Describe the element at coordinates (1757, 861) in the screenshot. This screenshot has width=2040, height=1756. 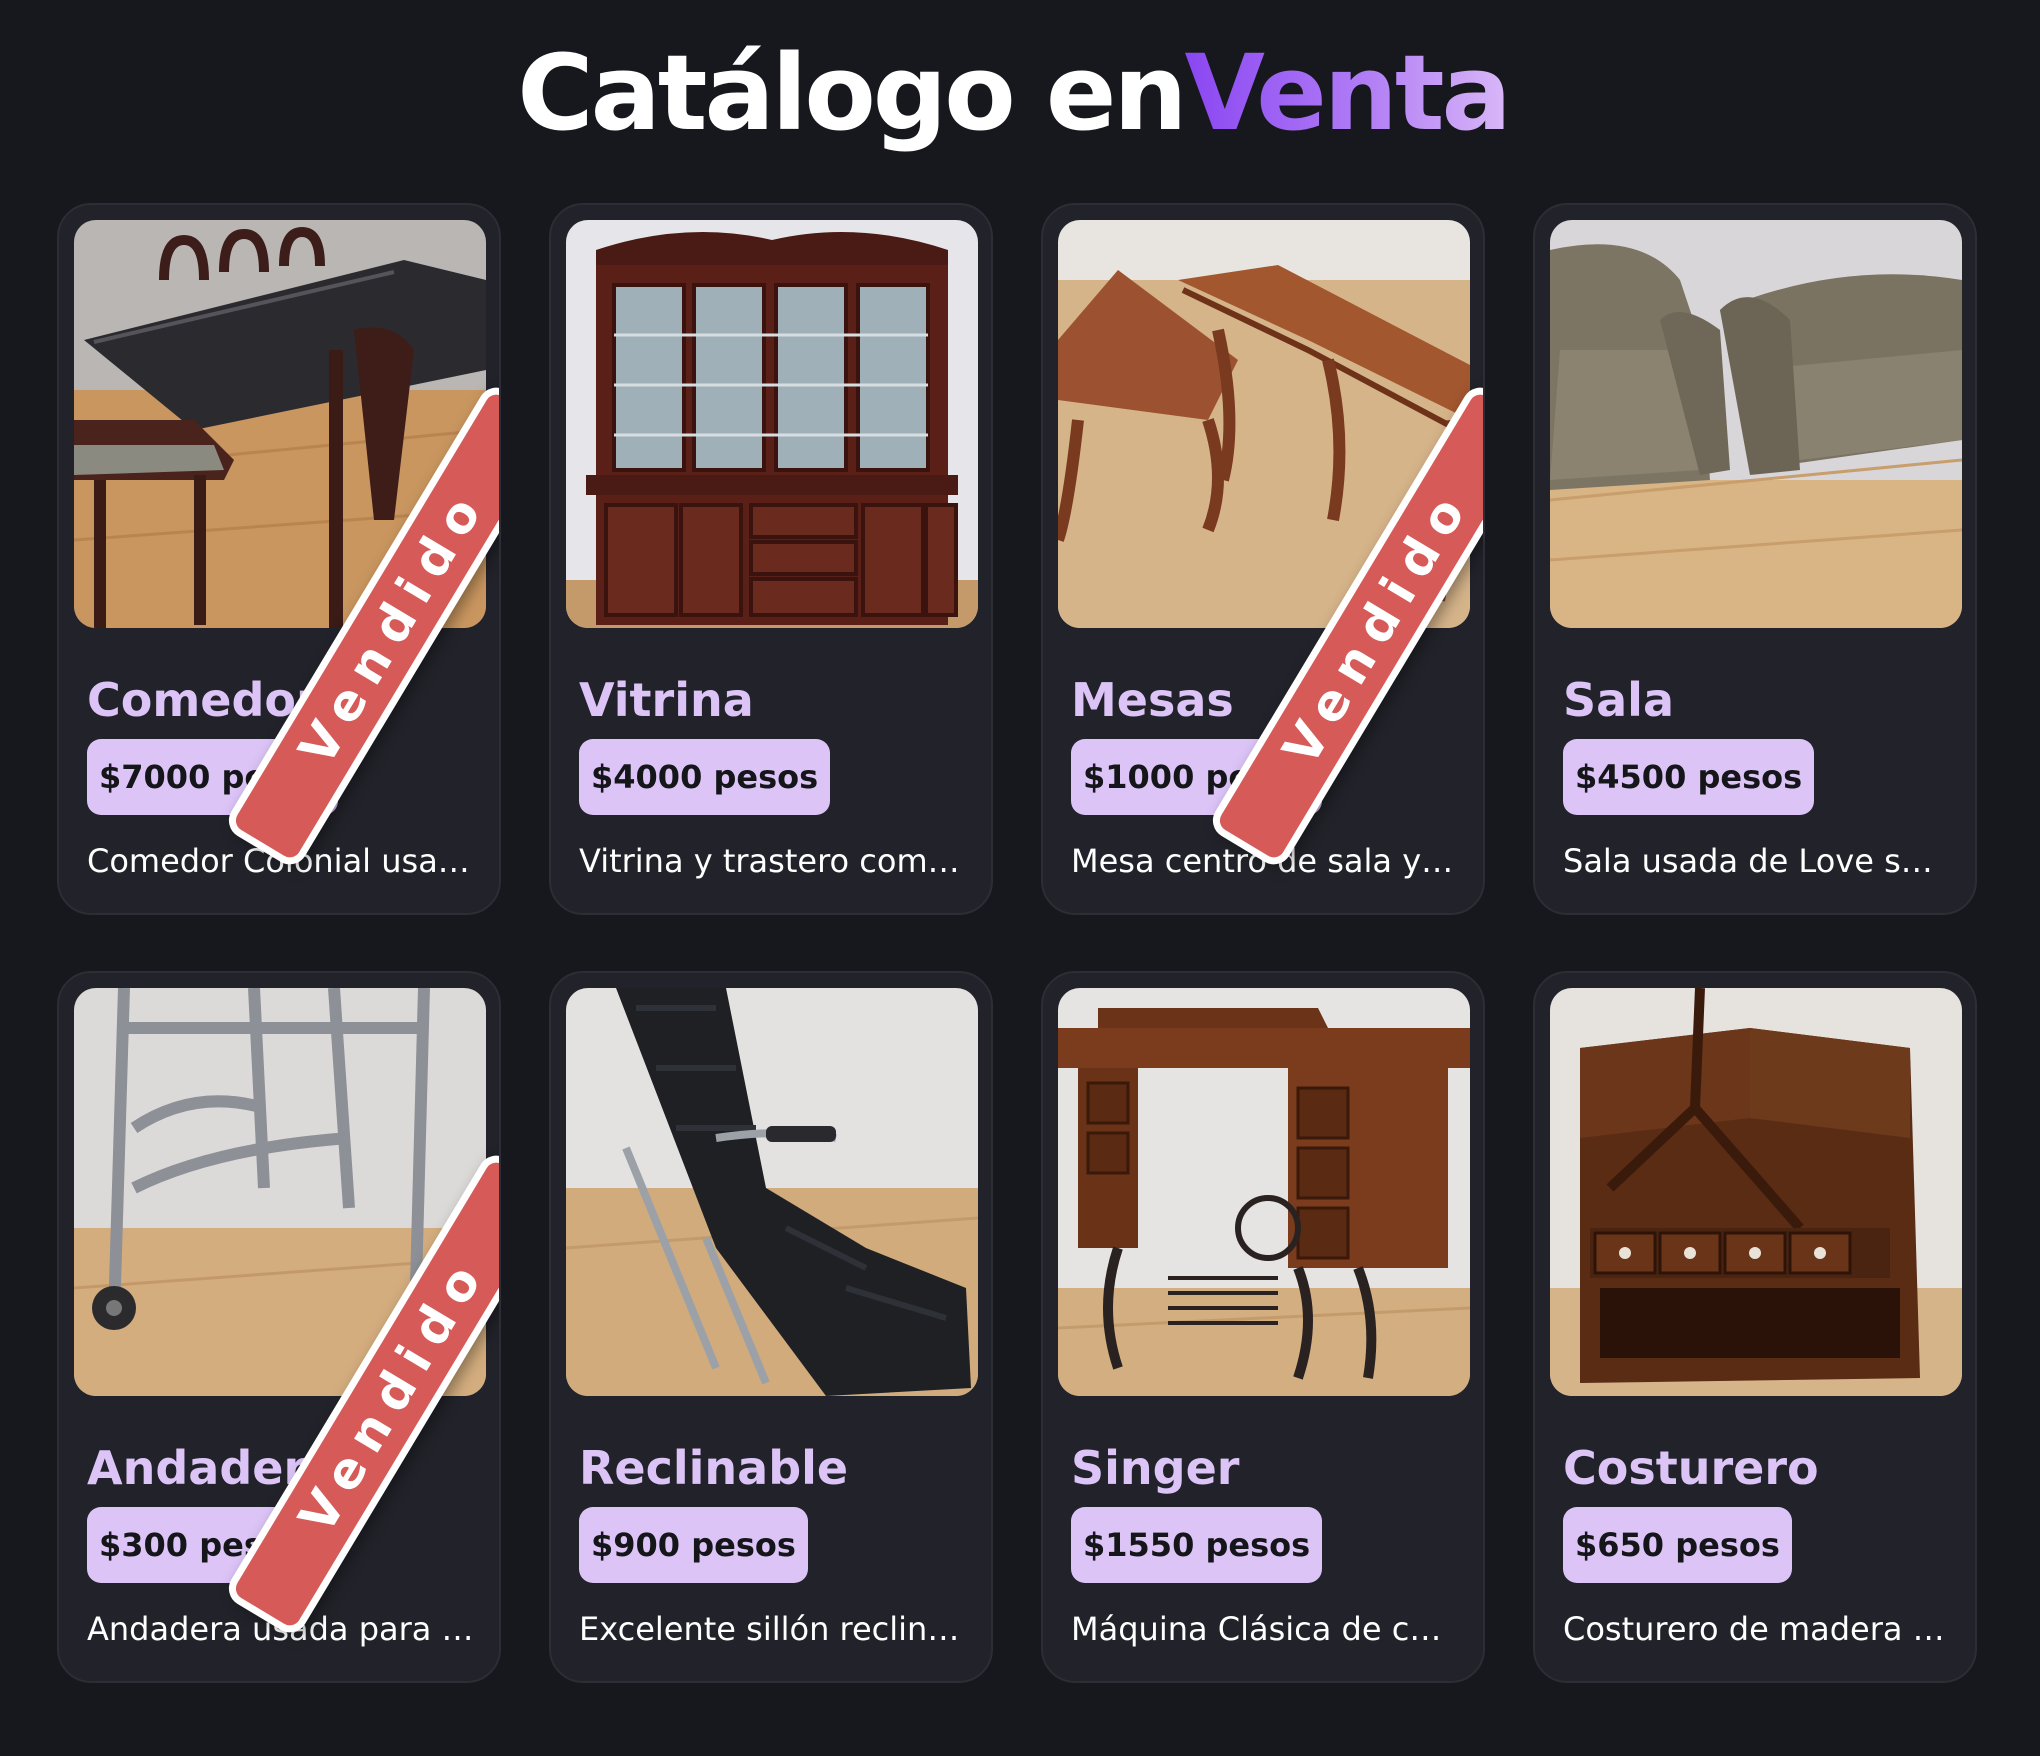
I see `product-description: Sala usada de Love seat y sillón` at that location.